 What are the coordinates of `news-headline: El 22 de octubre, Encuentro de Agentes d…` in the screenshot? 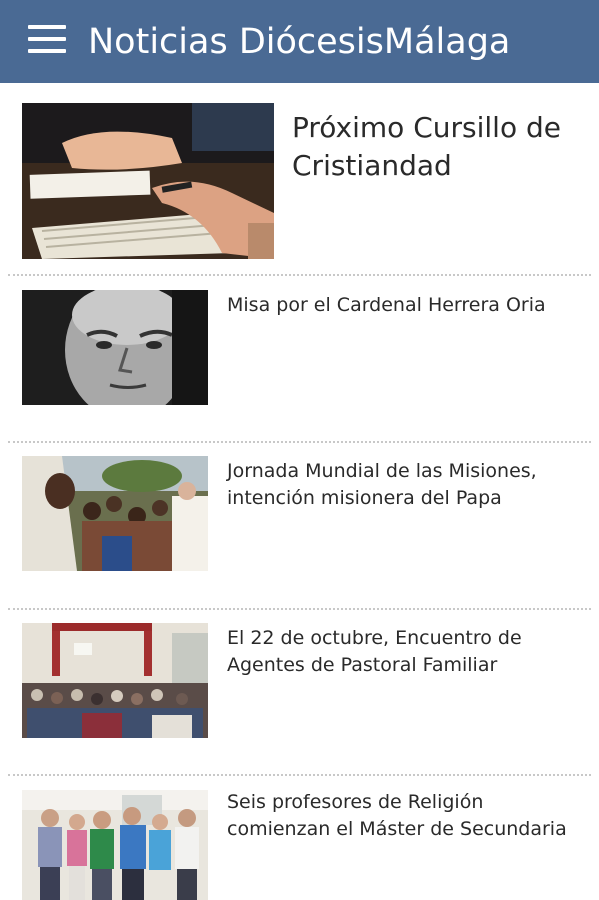 It's located at (374, 651).